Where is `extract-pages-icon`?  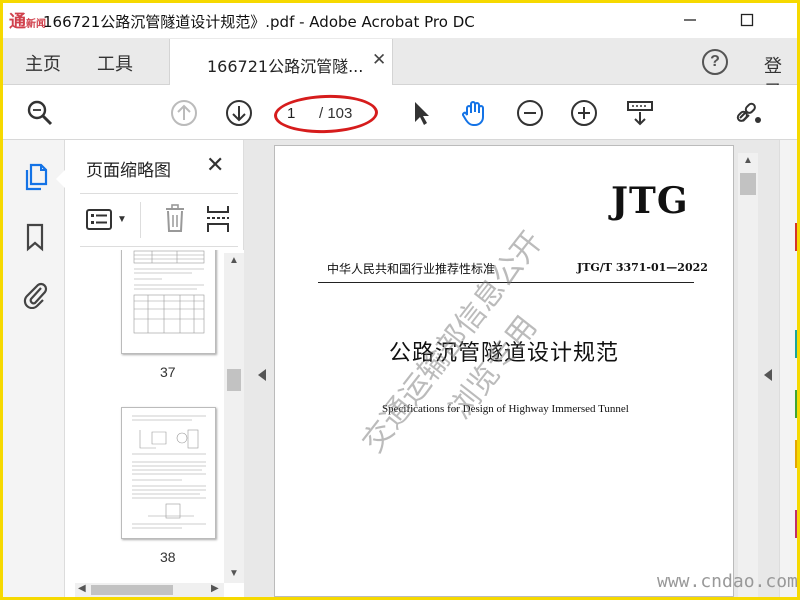 extract-pages-icon is located at coordinates (218, 219).